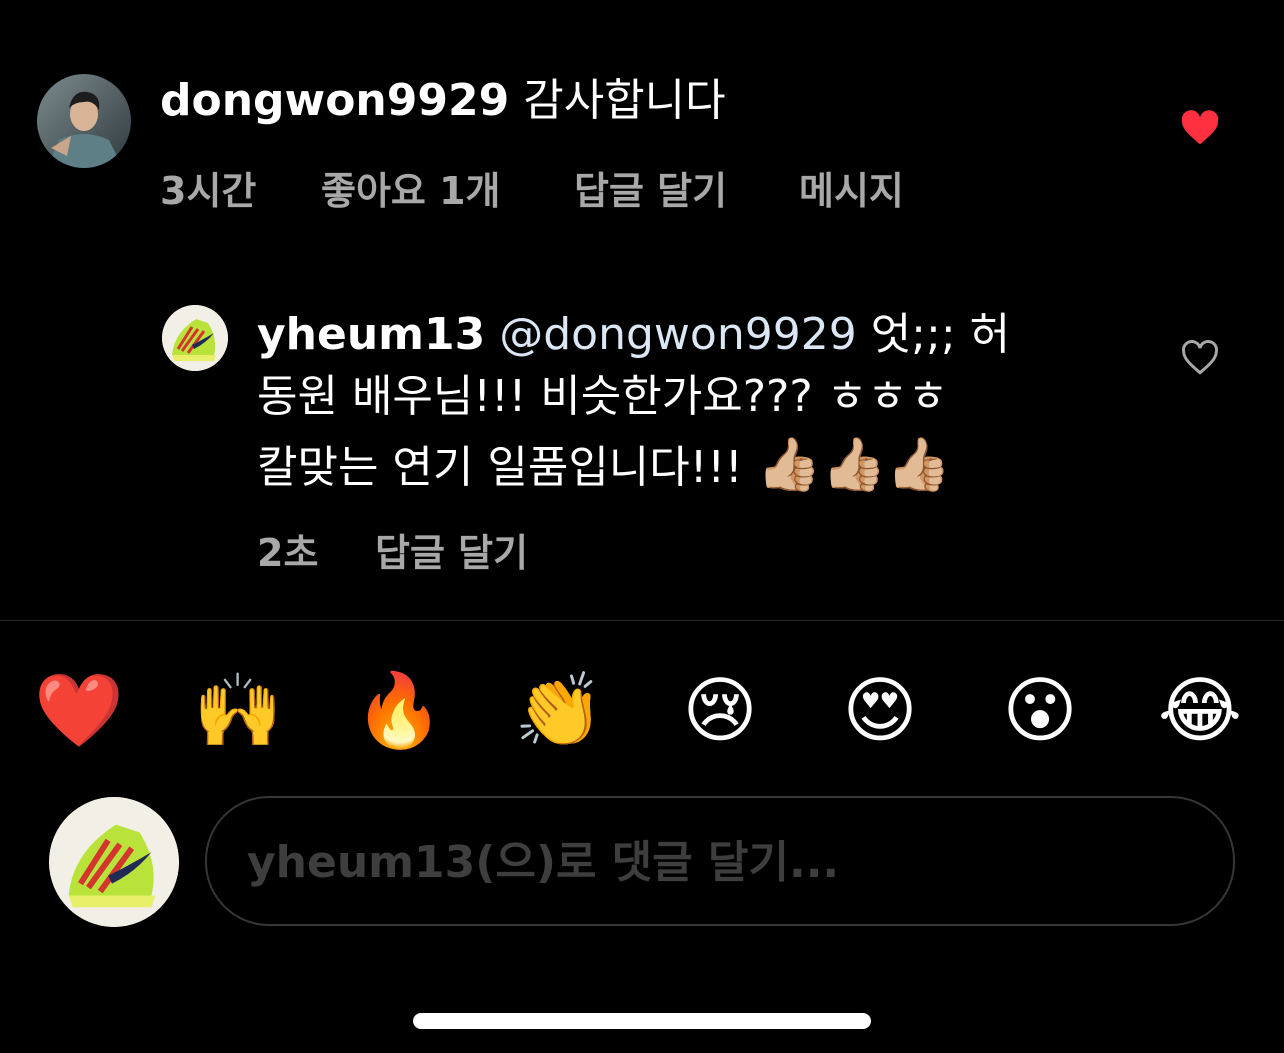  I want to click on comment-input, so click(717, 862).